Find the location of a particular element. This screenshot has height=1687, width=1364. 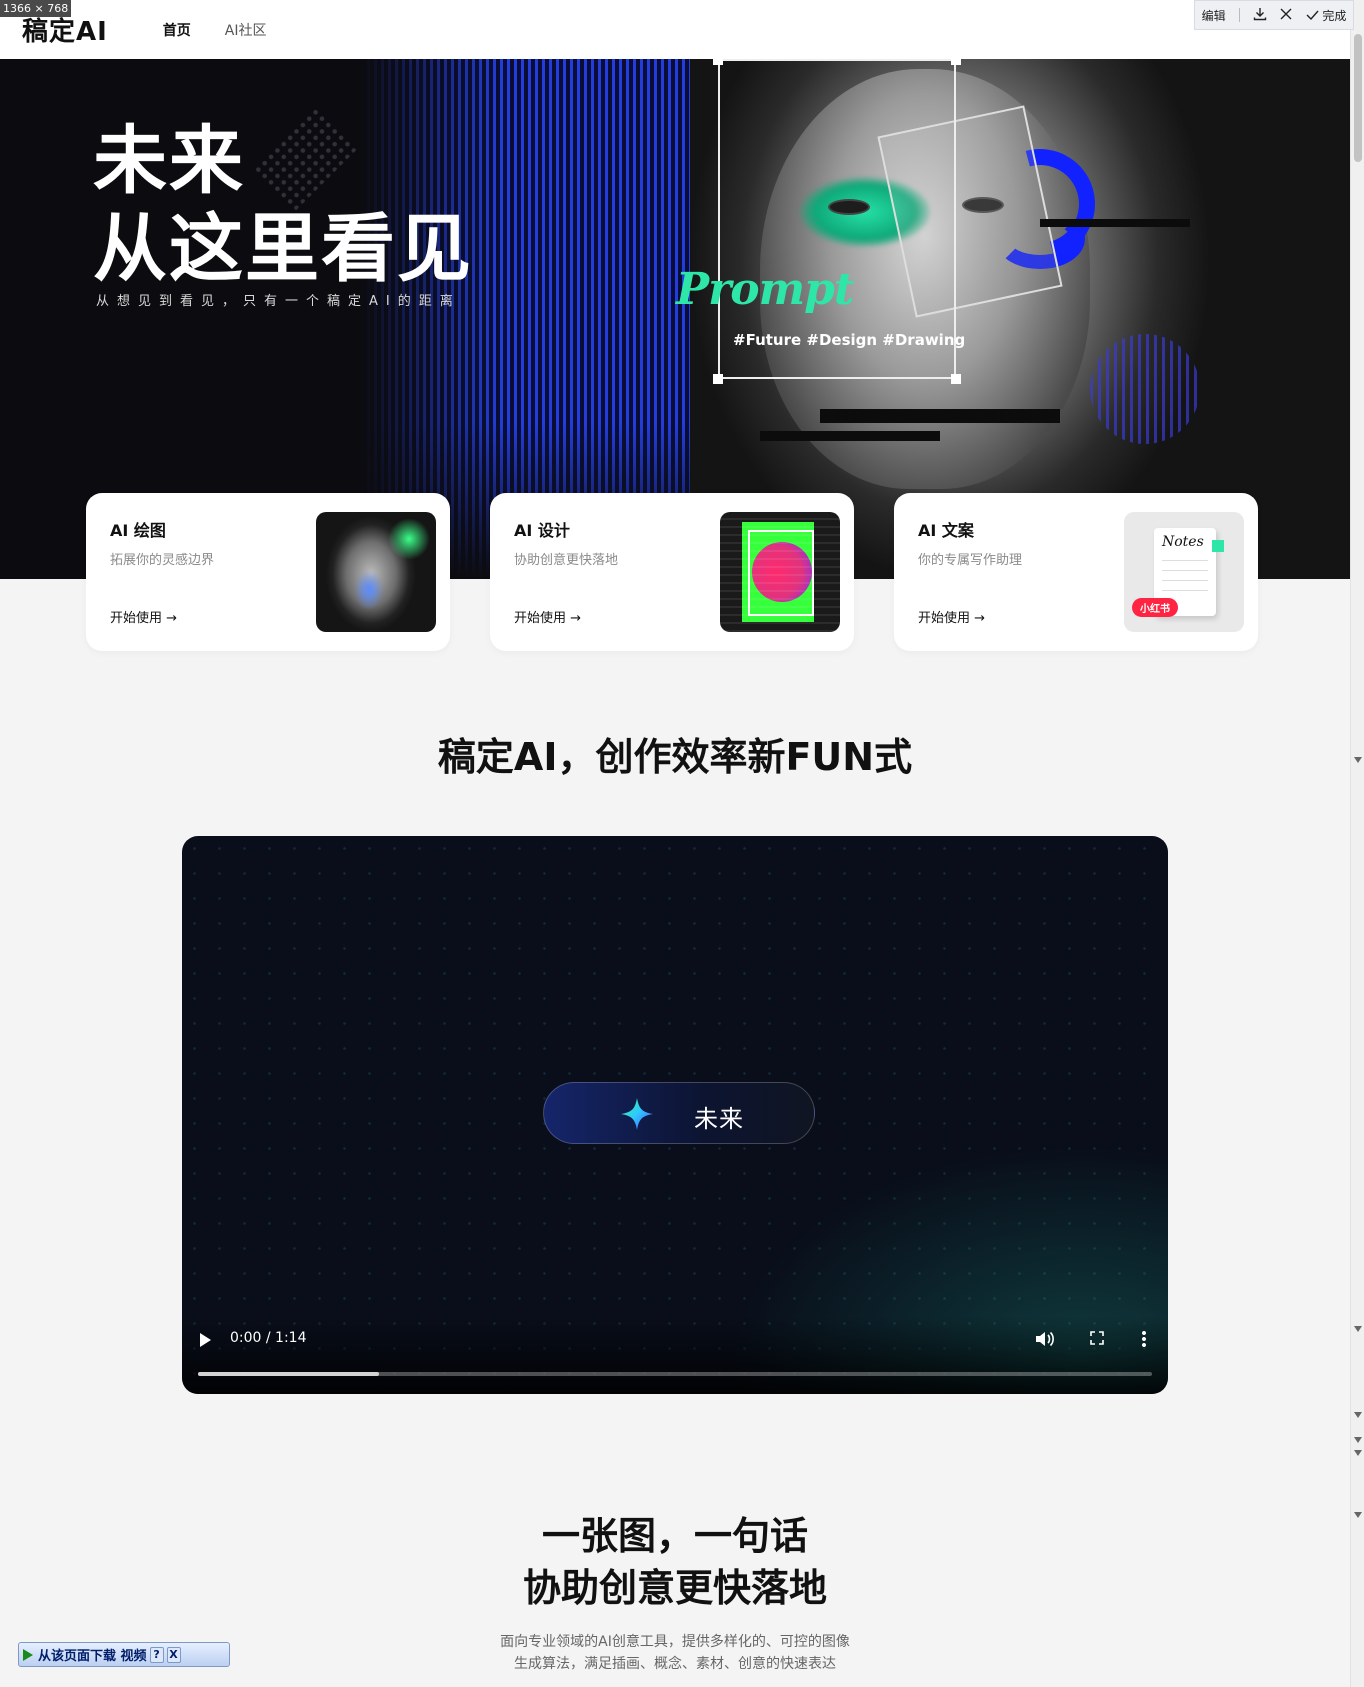

hero-striped-circle is located at coordinates (1145, 389).